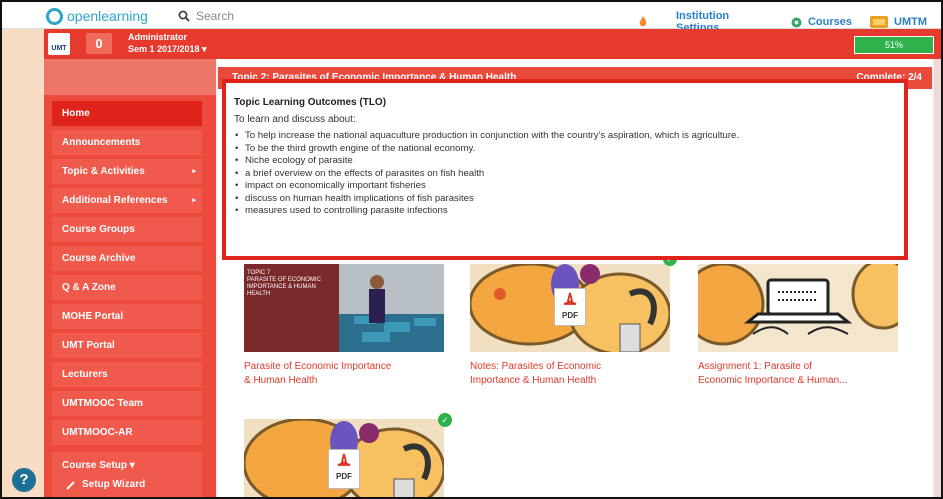 The width and height of the screenshot is (943, 499). Describe the element at coordinates (894, 45) in the screenshot. I see `course-progress-badge: 51%` at that location.